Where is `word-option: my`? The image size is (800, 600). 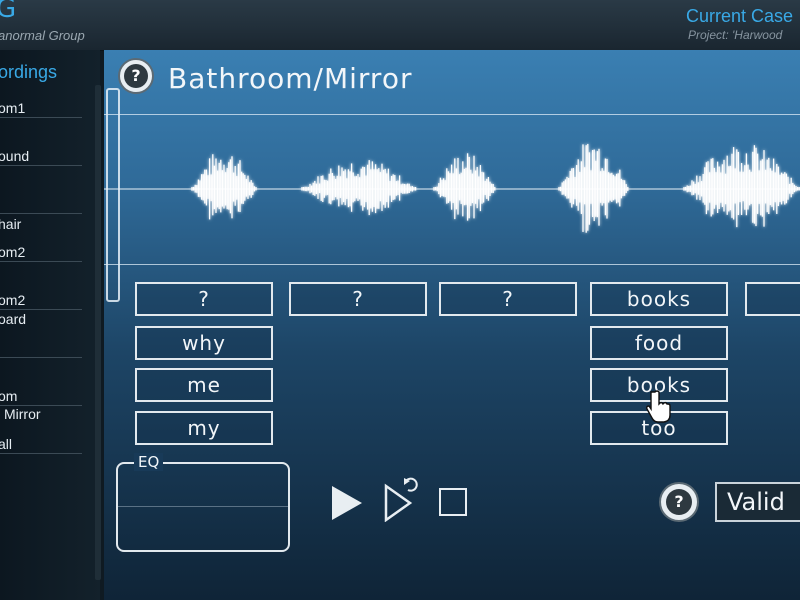
word-option: my is located at coordinates (204, 428).